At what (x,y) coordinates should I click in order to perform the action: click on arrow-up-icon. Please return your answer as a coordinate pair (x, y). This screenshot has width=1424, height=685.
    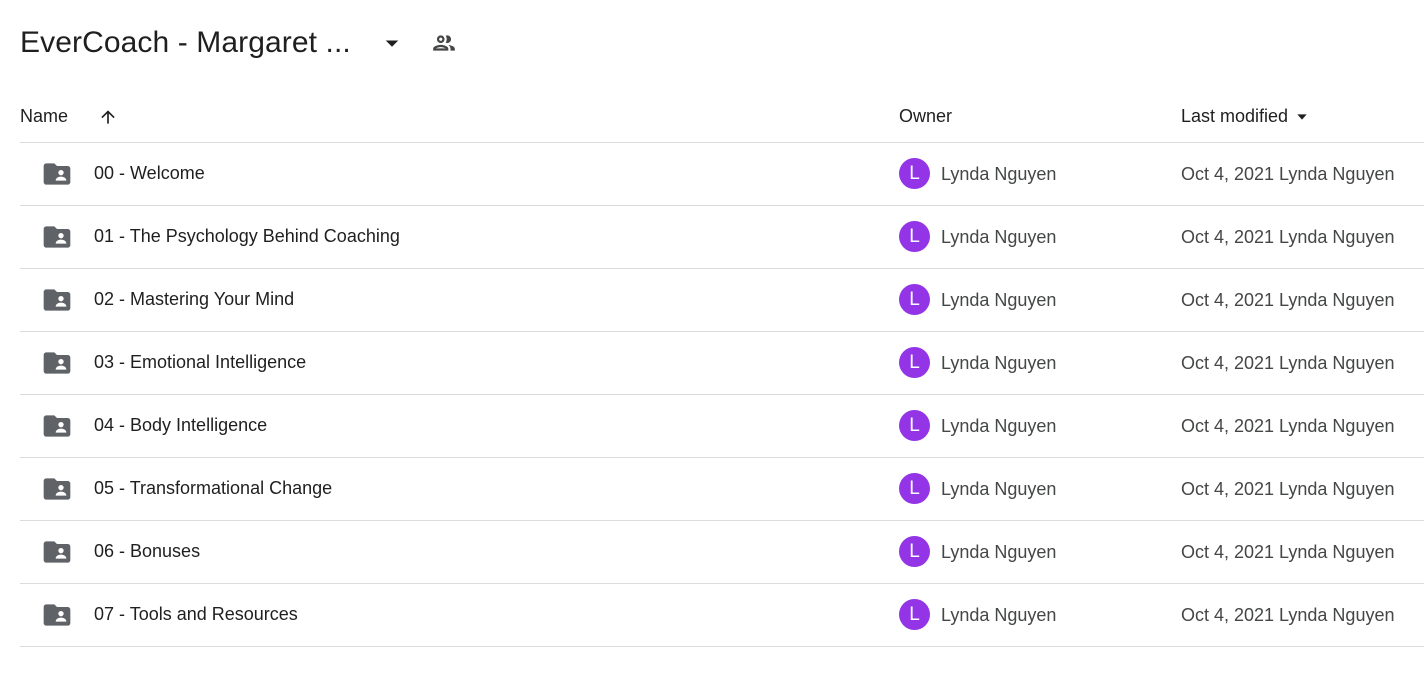
    Looking at the image, I should click on (108, 117).